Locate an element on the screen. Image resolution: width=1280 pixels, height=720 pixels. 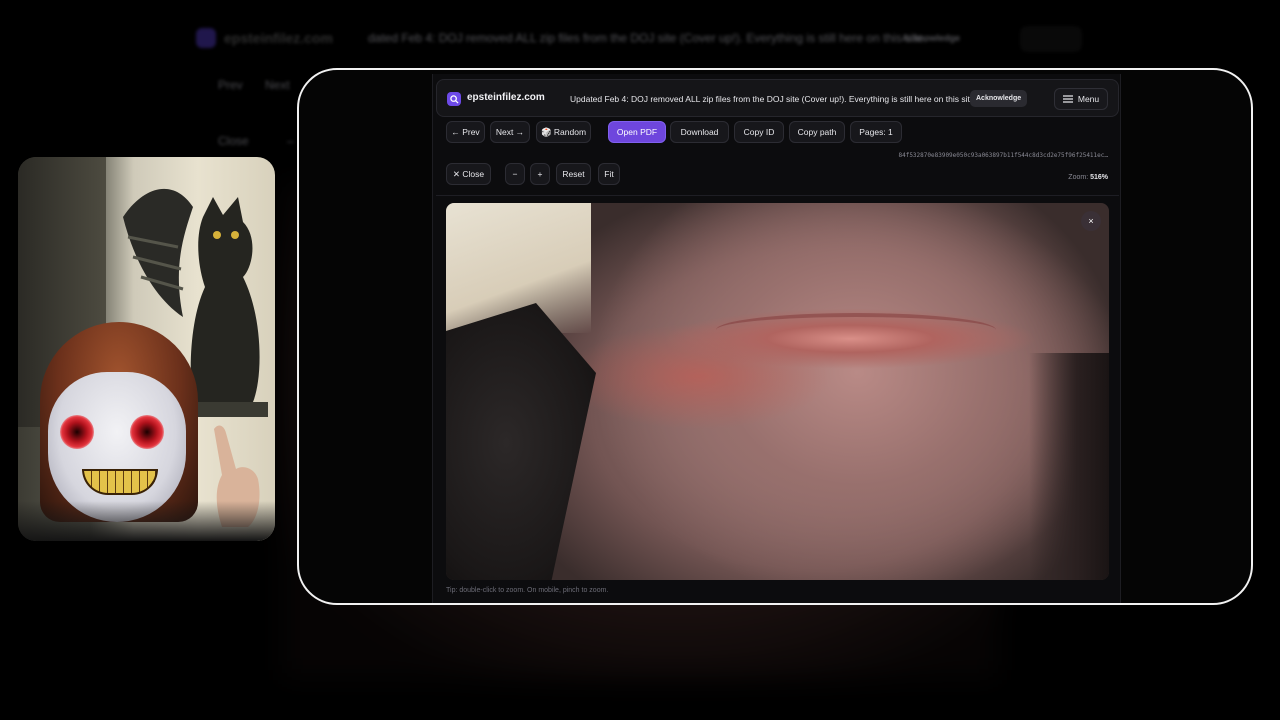
close-viewer-button: ✕ Close is located at coordinates (468, 174).